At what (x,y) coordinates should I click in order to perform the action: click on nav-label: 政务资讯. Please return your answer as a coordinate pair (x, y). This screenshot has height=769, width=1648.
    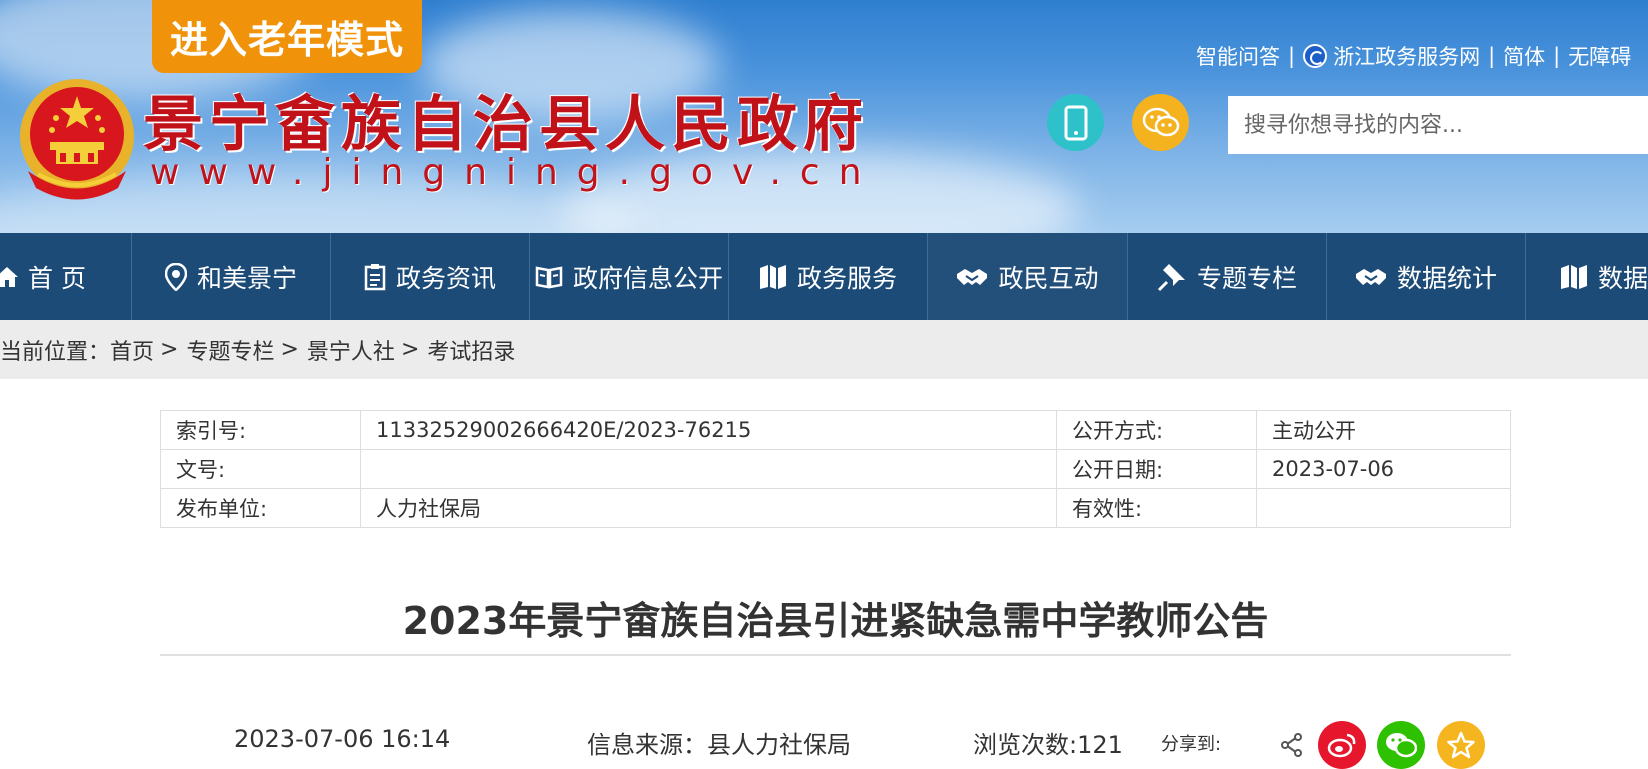
    Looking at the image, I should click on (445, 278).